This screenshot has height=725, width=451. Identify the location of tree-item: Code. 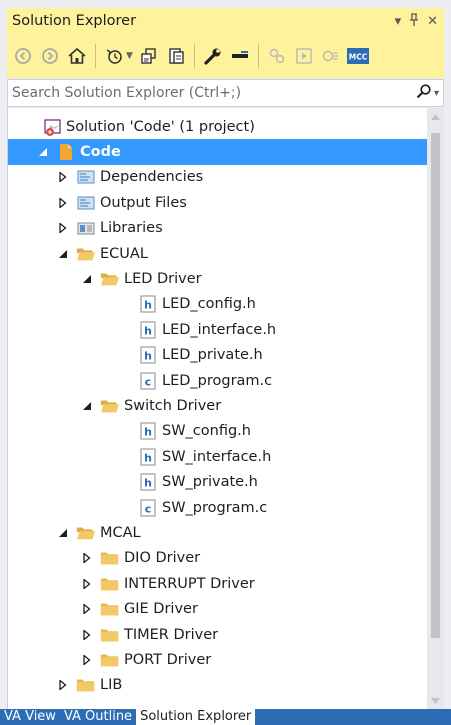
(218, 152).